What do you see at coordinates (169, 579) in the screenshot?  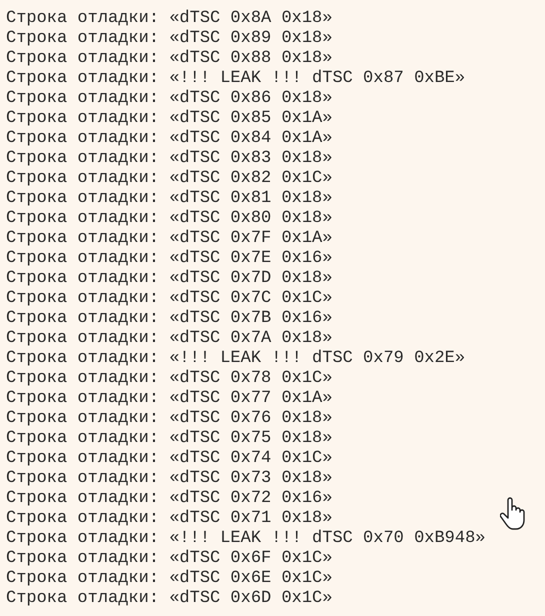 I see `log-line: Строка отладки: «dTSC 0x6E 0x1C»` at bounding box center [169, 579].